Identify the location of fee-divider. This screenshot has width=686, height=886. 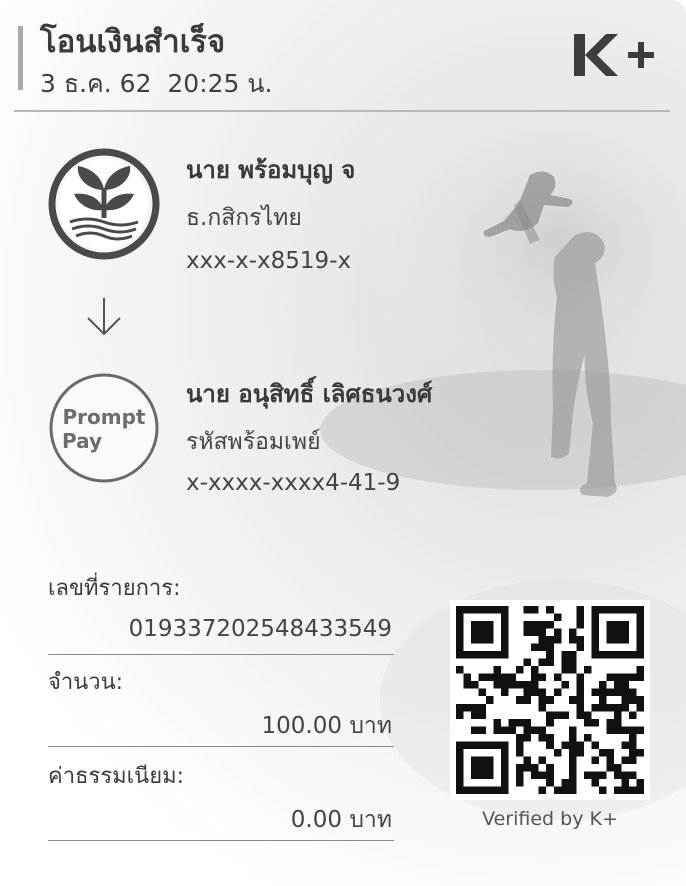
(221, 840).